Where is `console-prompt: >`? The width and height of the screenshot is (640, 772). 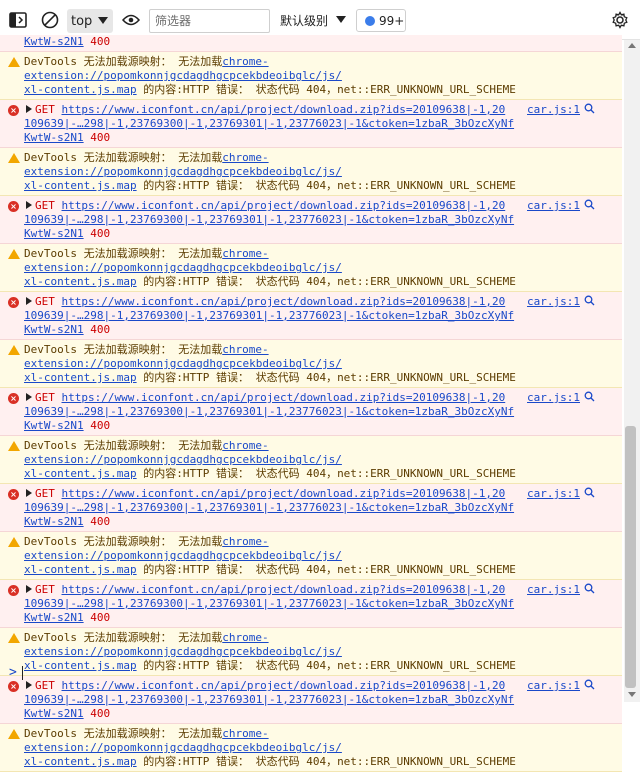
console-prompt: > is located at coordinates (311, 672).